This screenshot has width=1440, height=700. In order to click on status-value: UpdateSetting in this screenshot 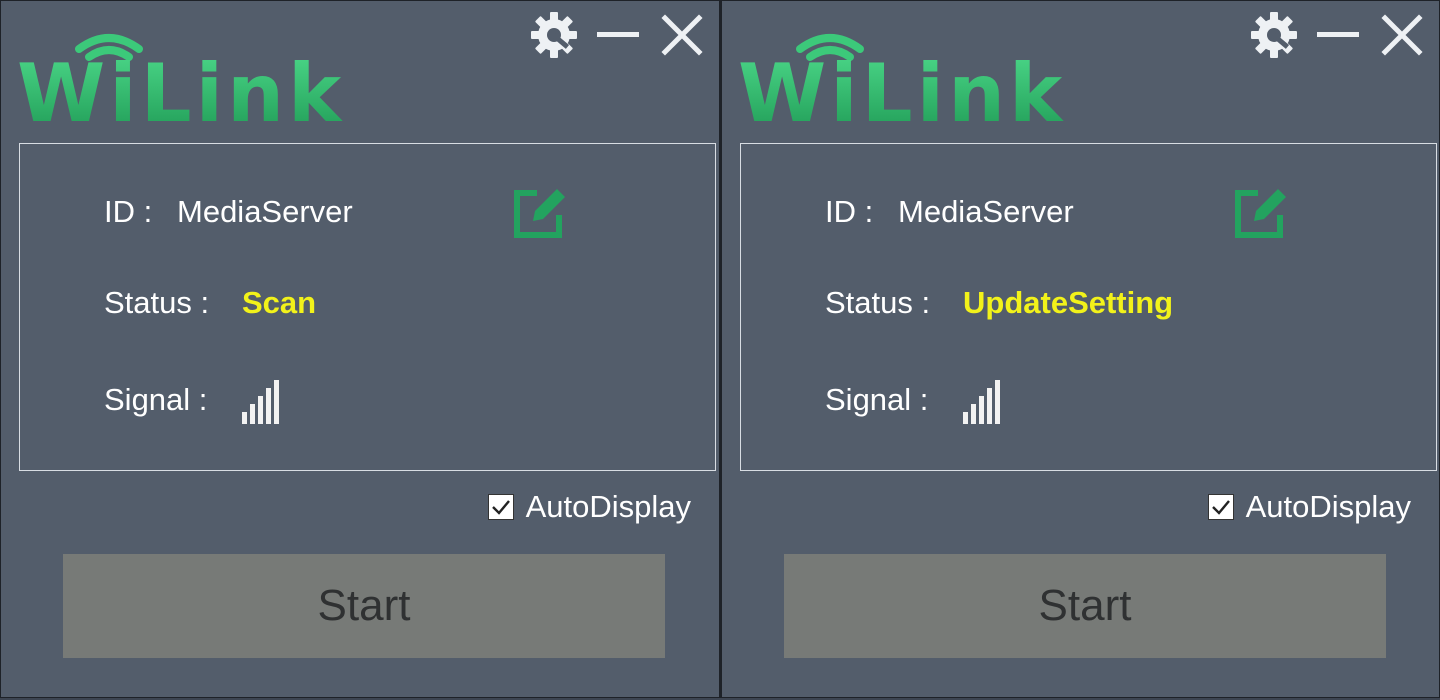, I will do `click(1068, 302)`.